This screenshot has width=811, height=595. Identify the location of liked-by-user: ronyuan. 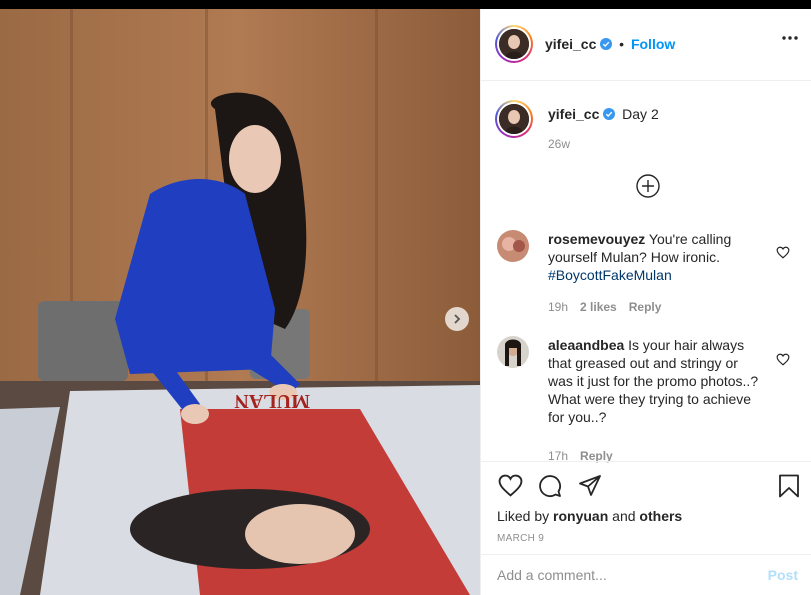
(580, 516).